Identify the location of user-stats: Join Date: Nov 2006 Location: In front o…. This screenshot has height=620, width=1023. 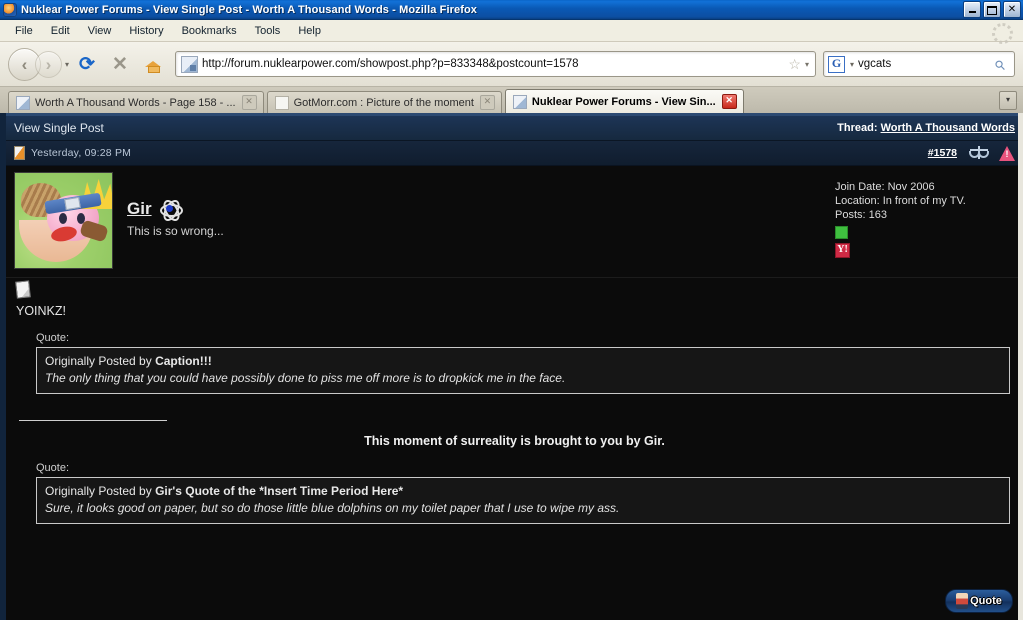
(925, 220).